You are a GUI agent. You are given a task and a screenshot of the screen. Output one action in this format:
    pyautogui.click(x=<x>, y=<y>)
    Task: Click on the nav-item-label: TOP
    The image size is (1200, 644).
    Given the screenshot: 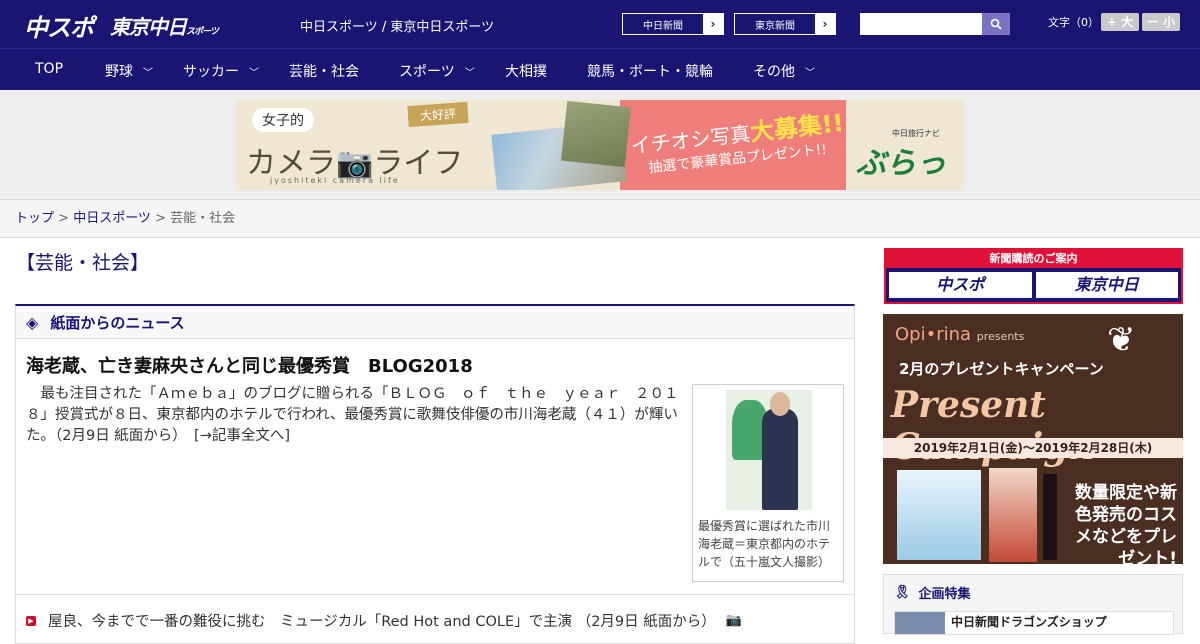 What is the action you would take?
    pyautogui.click(x=49, y=69)
    